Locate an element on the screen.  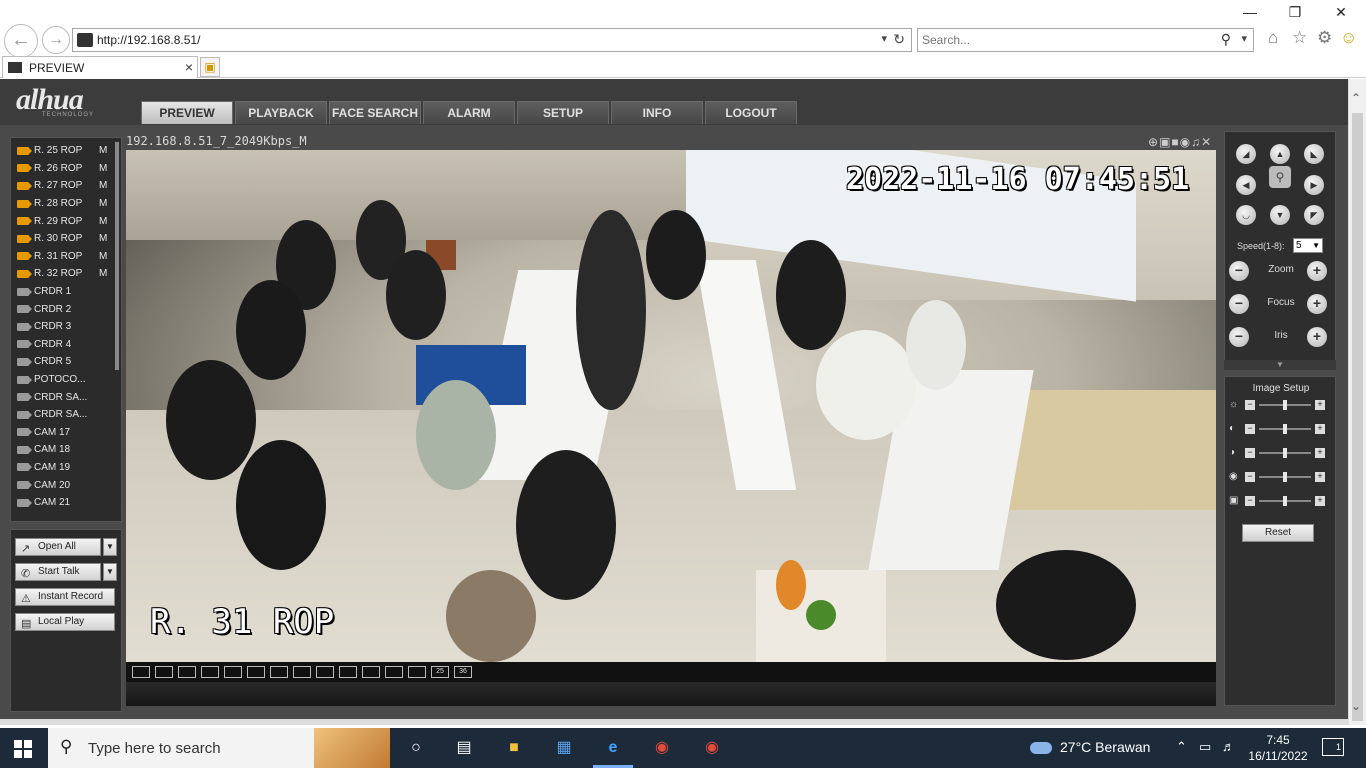
zoom-out-button: − is located at coordinates (1239, 271).